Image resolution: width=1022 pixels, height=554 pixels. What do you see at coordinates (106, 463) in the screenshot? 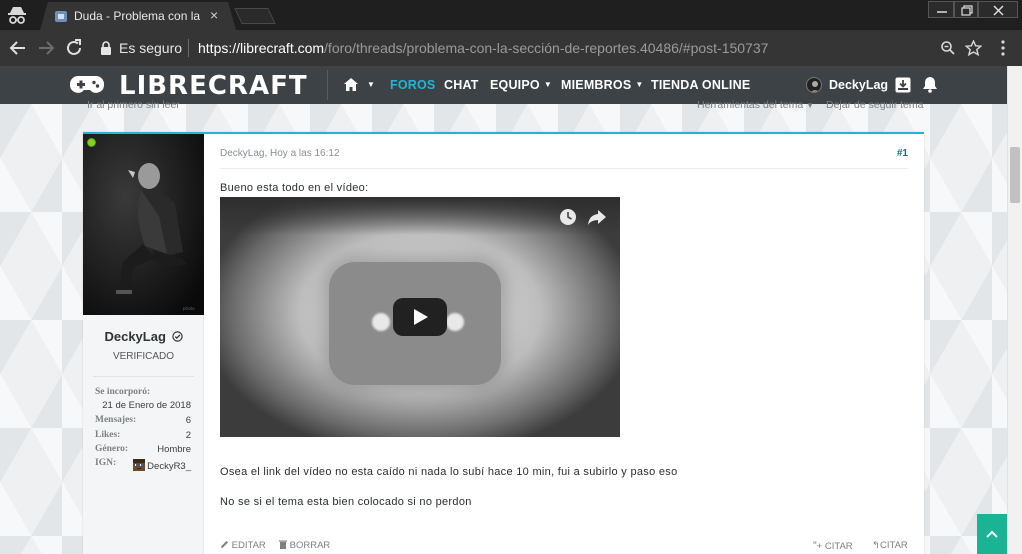
I see `stat-label-ign: IGN:` at bounding box center [106, 463].